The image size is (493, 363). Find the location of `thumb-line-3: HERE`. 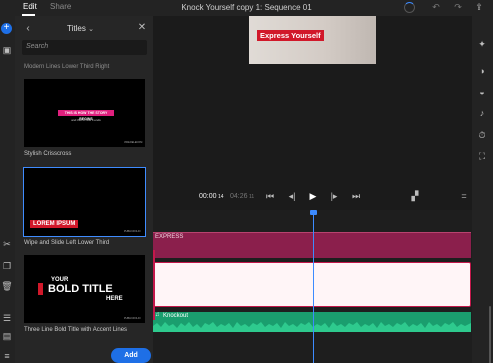

thumb-line-3: HERE is located at coordinates (114, 299).